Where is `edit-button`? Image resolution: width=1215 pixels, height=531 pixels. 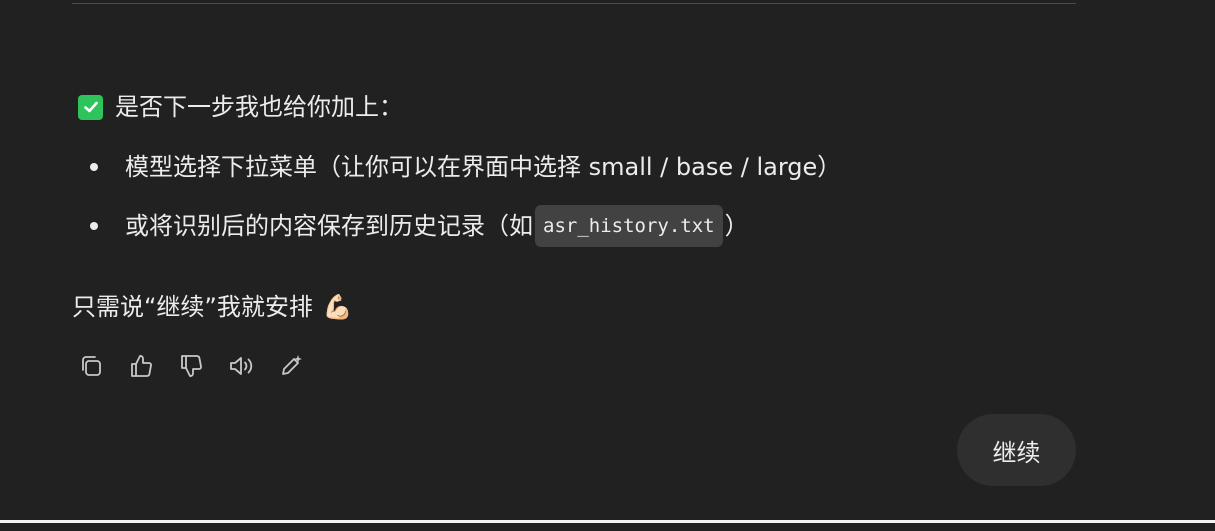 edit-button is located at coordinates (291, 366).